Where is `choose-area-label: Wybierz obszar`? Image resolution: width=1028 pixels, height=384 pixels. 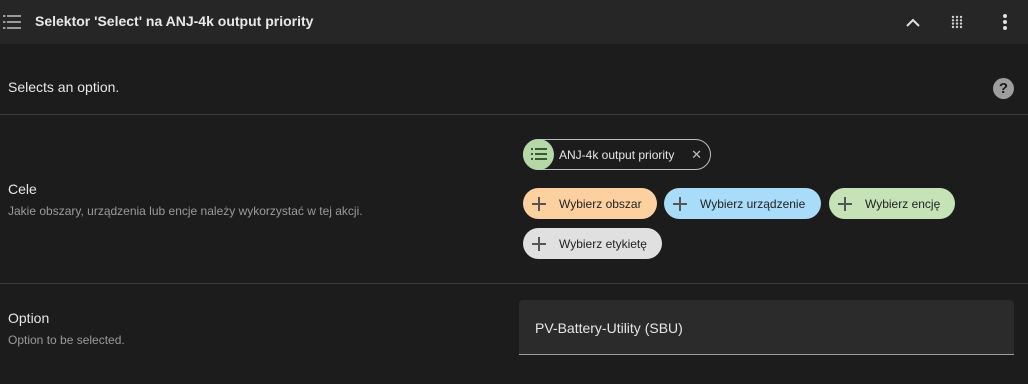
choose-area-label: Wybierz obszar is located at coordinates (600, 203).